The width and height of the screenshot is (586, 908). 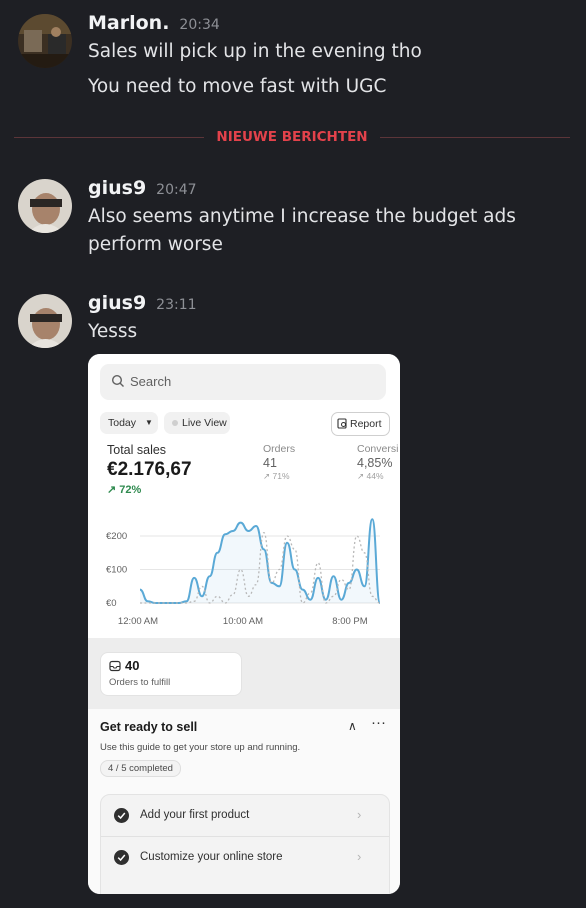 What do you see at coordinates (199, 25) in the screenshot?
I see `message-timestamp: 20:34` at bounding box center [199, 25].